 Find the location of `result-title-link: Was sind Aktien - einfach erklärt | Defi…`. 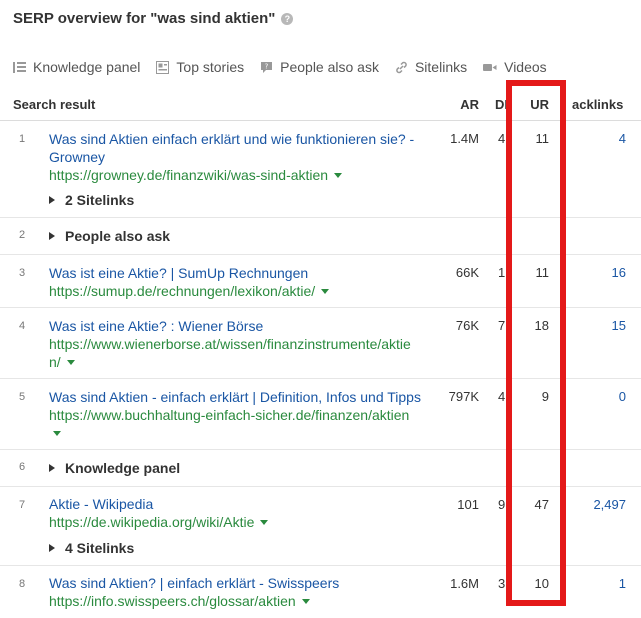

result-title-link: Was sind Aktien - einfach erklärt | Defi… is located at coordinates (239, 397).